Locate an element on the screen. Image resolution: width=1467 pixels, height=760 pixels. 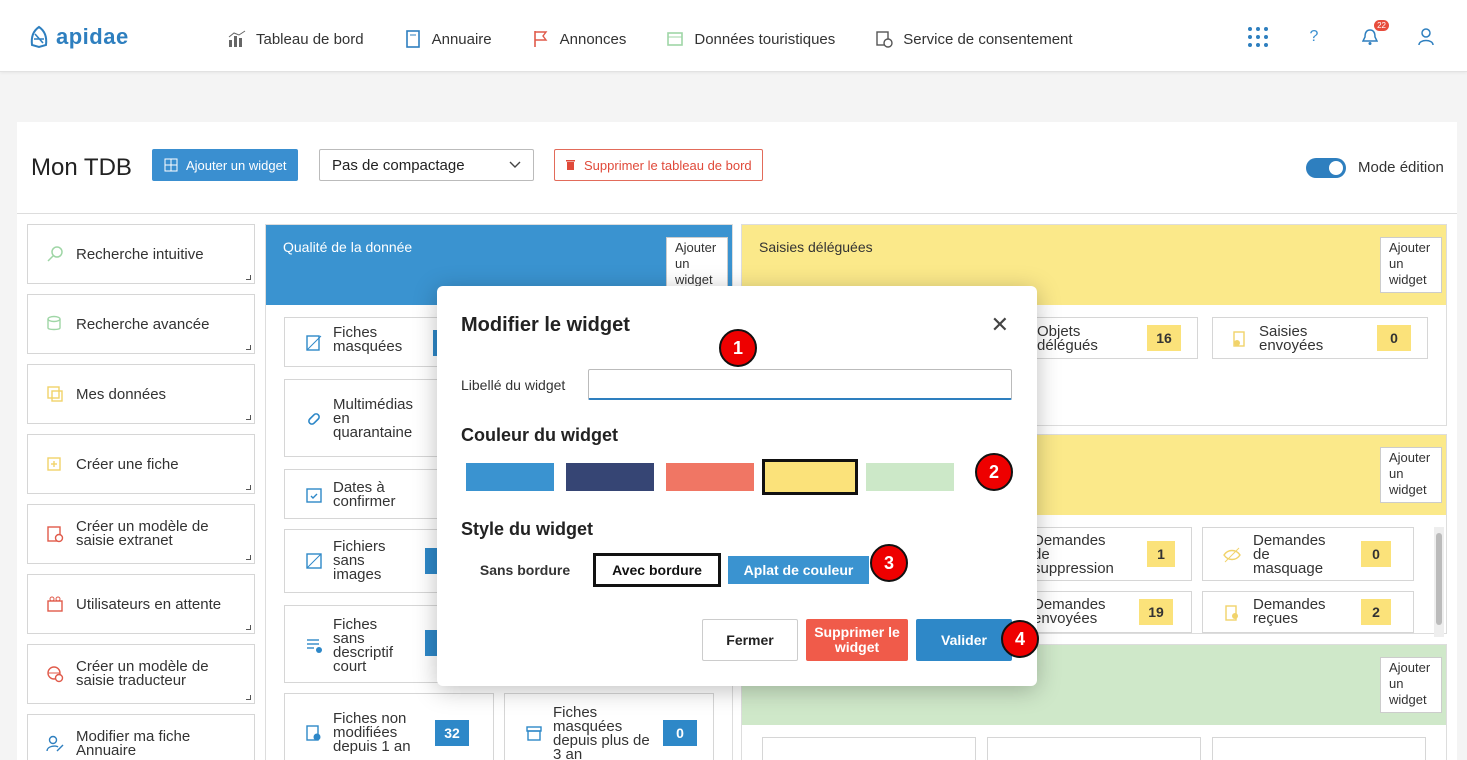
help-icon: ? is located at coordinates (1314, 37).